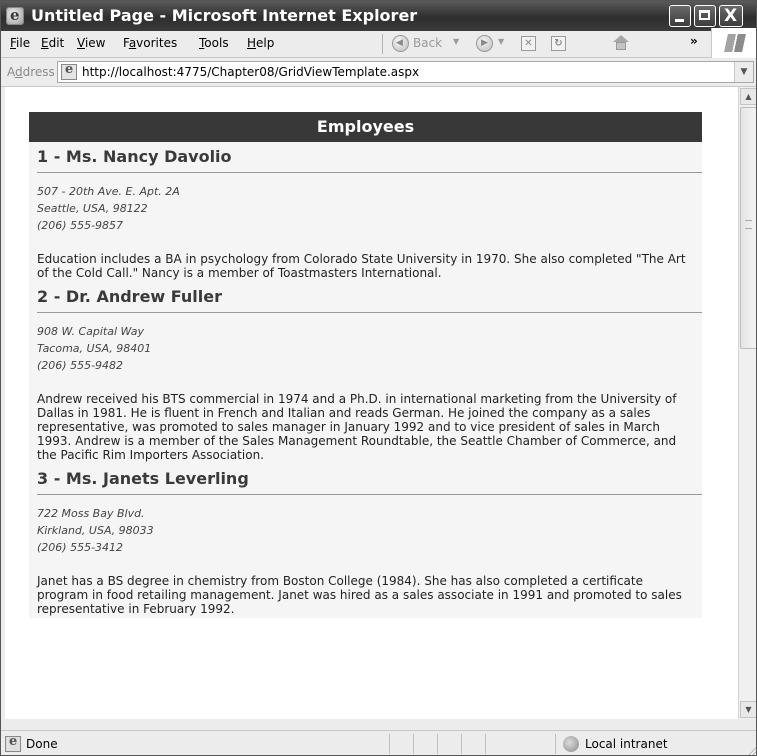 The height and width of the screenshot is (756, 757). I want to click on grid-header: Employees, so click(365, 127).